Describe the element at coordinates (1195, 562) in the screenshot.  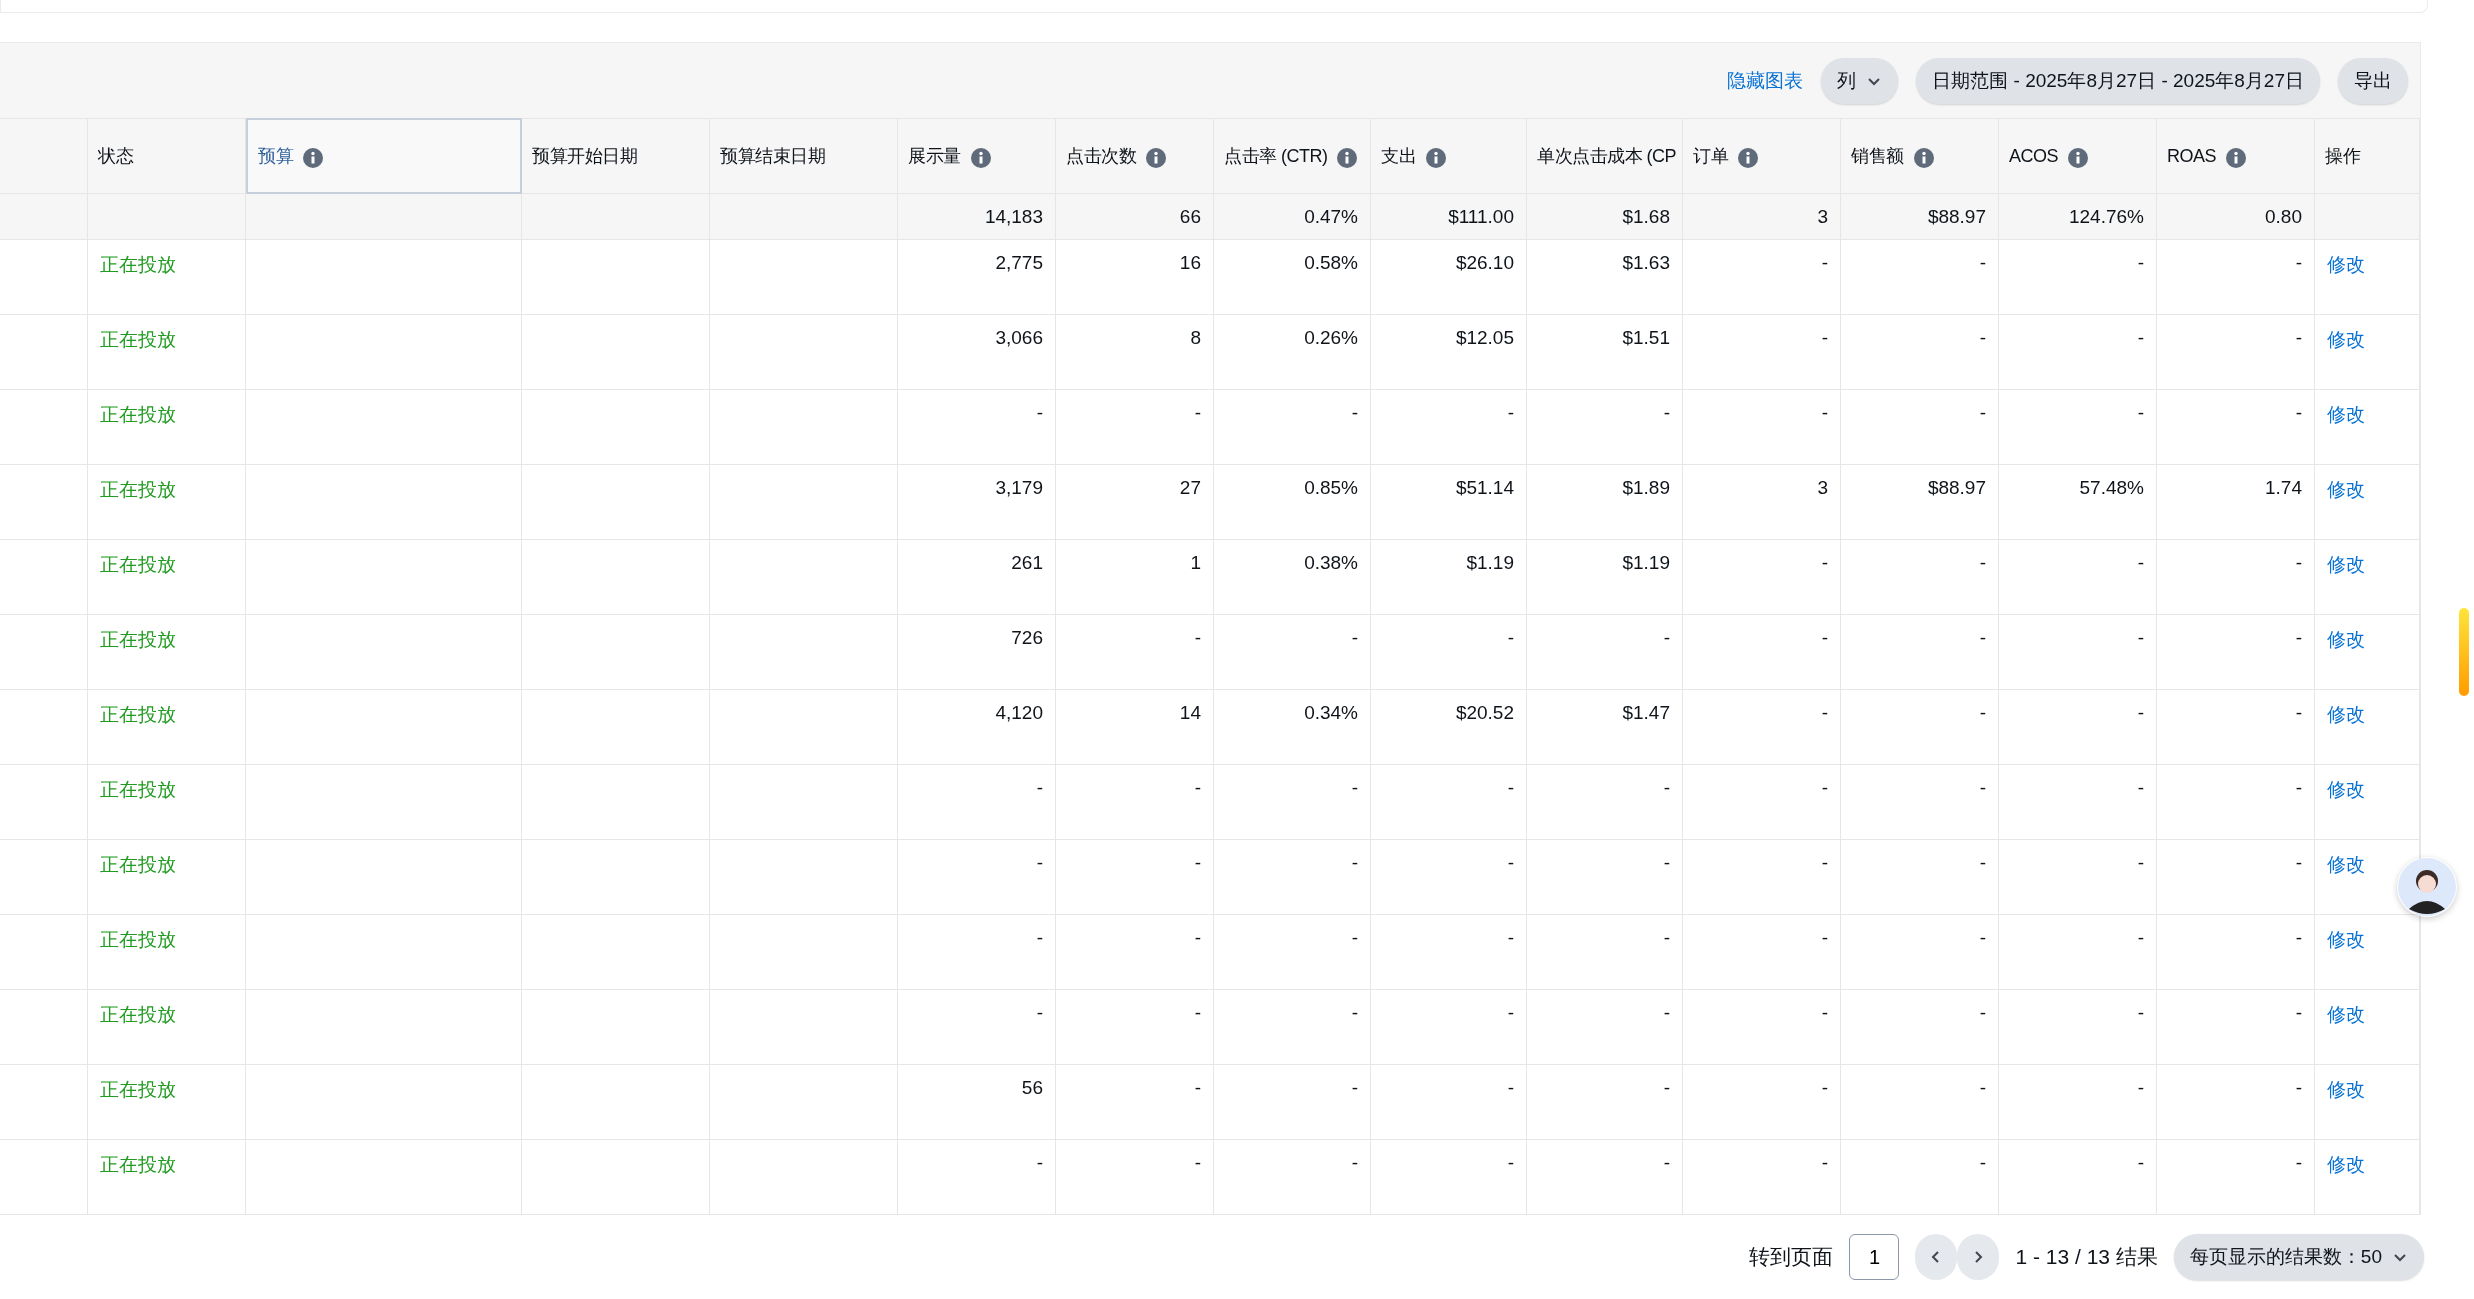
I see `table-cell: 1` at that location.